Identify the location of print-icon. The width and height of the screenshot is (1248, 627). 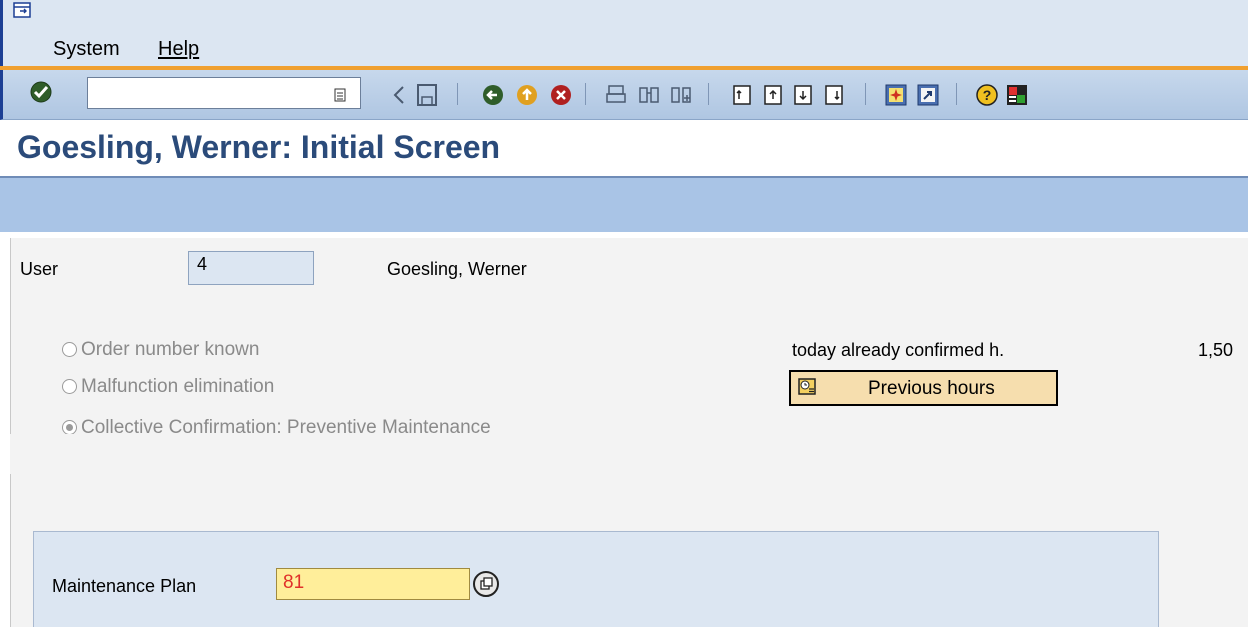
(616, 95).